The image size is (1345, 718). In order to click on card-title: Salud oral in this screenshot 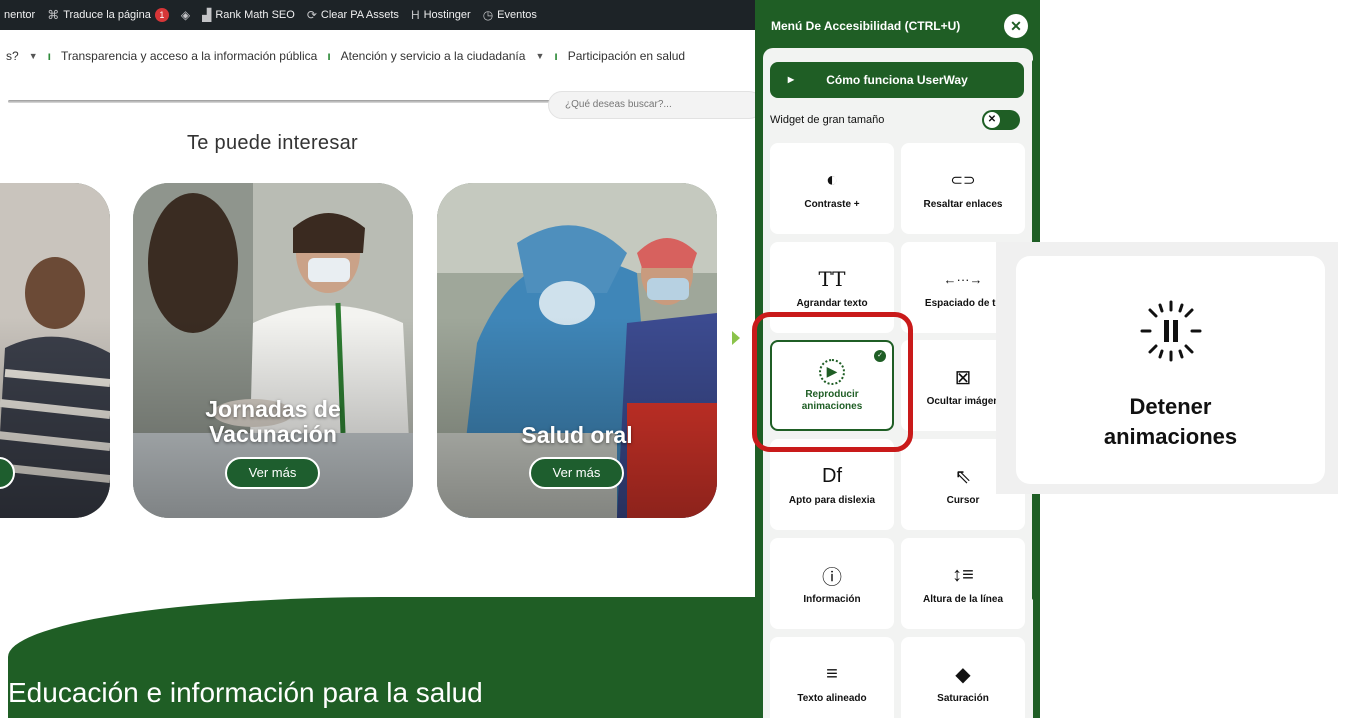, I will do `click(577, 435)`.